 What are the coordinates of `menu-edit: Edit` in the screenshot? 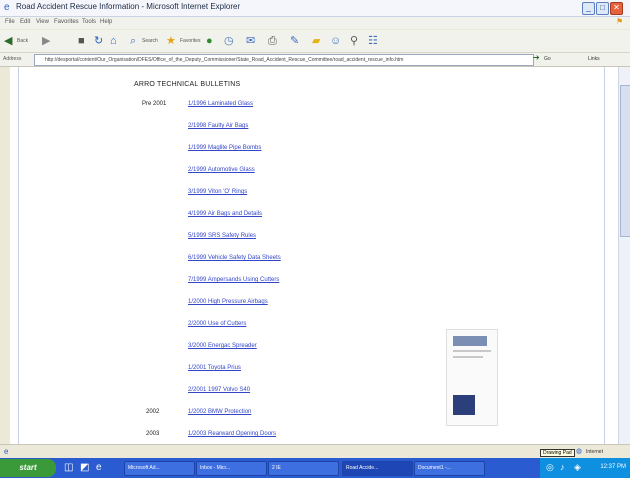 It's located at (25, 22).